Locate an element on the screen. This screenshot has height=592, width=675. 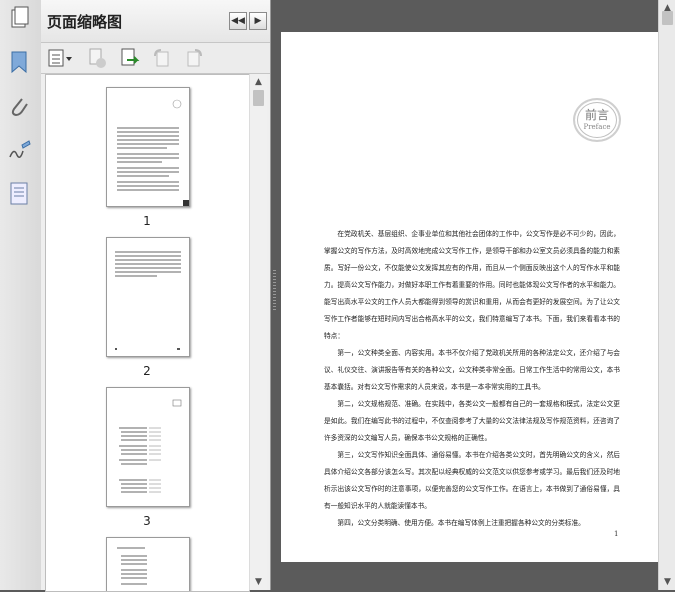
page-thumbnails-icon is located at coordinates (19, 19).